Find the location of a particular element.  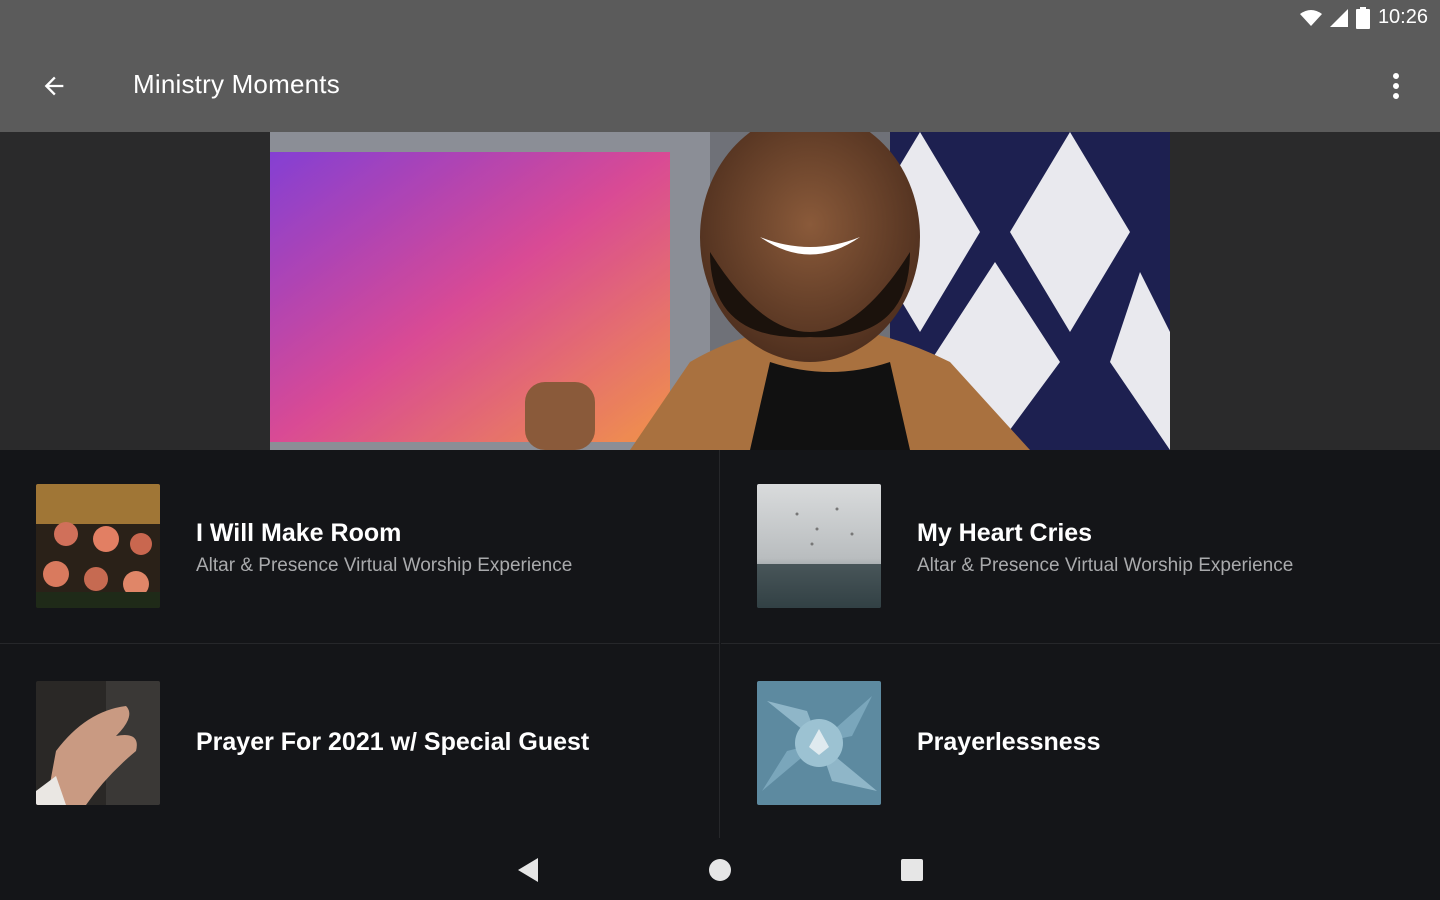

app-bar: Ministry Moments is located at coordinates (720, 86).